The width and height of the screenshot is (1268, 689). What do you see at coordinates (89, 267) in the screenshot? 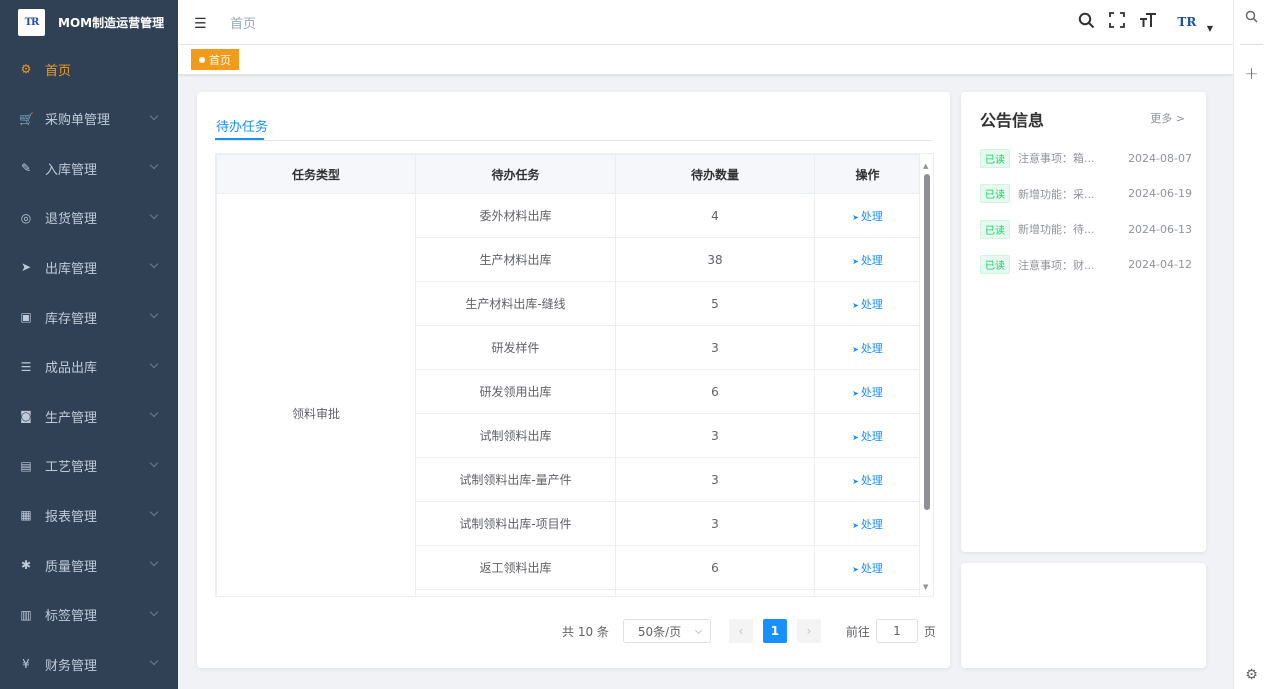
I see `sidebar-item-4: ➤ 出库管理` at bounding box center [89, 267].